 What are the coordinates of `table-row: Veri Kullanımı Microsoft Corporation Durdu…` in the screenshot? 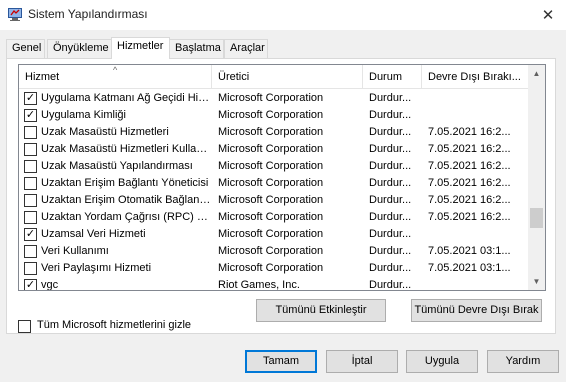 It's located at (274, 251).